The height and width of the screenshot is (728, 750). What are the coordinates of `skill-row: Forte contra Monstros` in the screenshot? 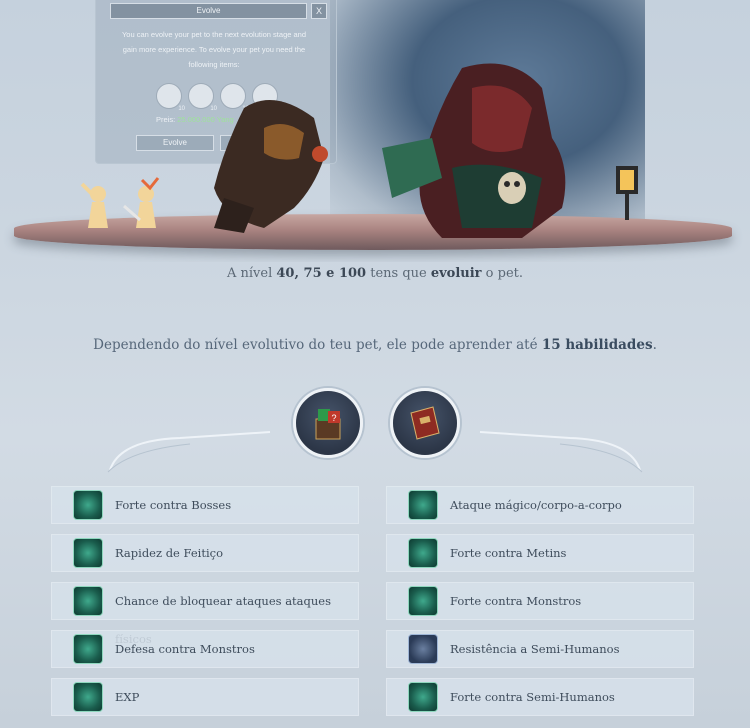 It's located at (540, 601).